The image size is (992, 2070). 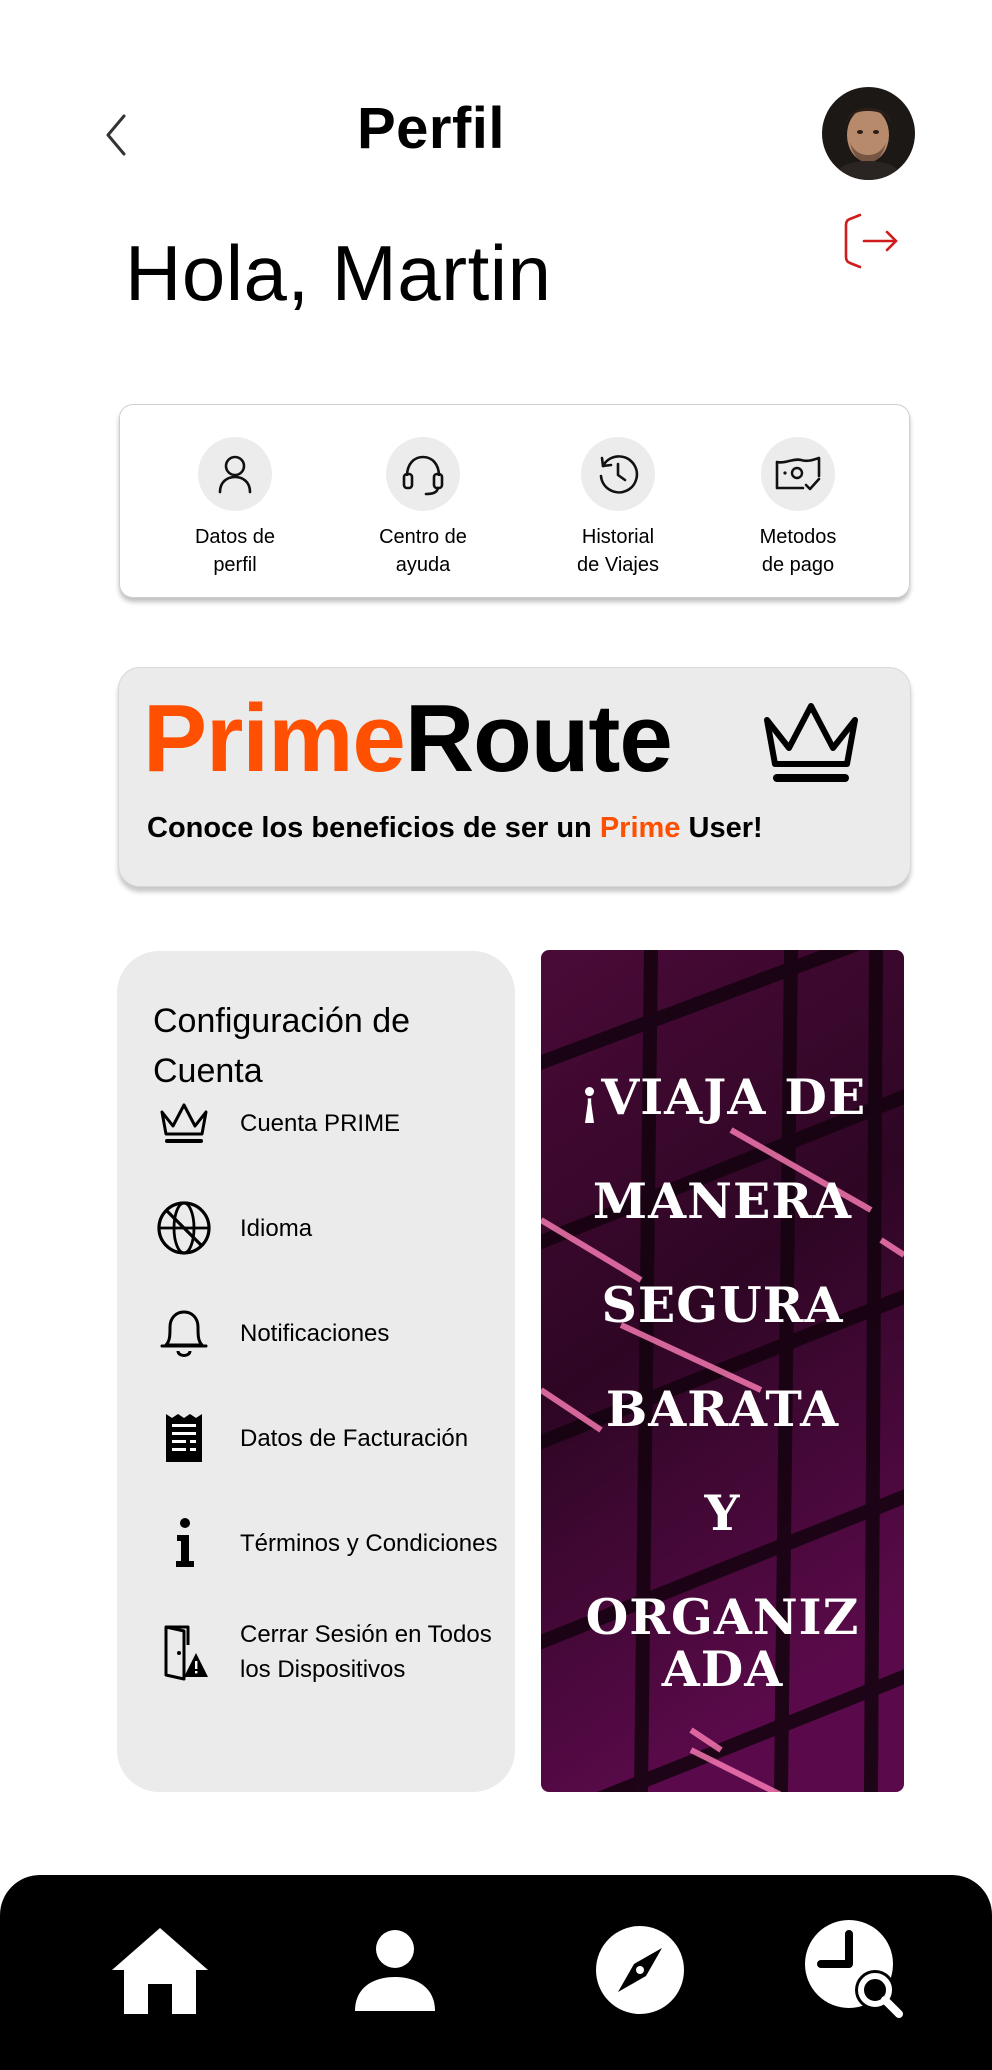 What do you see at coordinates (722, 1097) in the screenshot?
I see `promo-line: ¡VIAJA DE` at bounding box center [722, 1097].